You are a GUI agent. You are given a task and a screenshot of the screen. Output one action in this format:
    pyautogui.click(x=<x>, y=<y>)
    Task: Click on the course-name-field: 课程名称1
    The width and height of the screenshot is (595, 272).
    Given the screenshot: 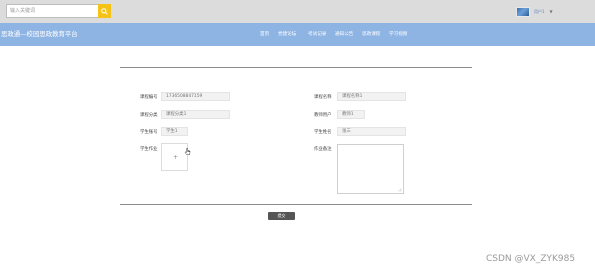 What is the action you would take?
    pyautogui.click(x=371, y=96)
    